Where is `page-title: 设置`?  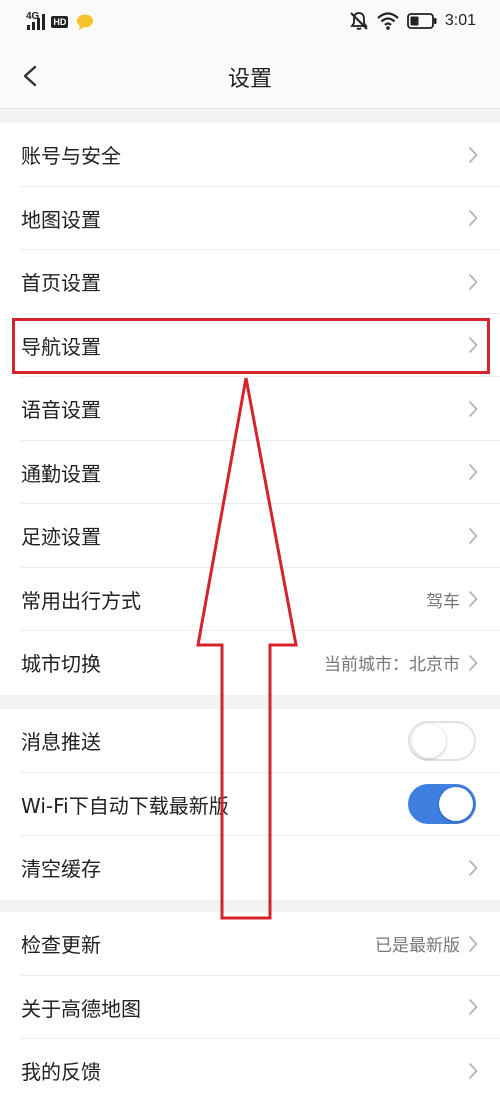 page-title: 设置 is located at coordinates (249, 79).